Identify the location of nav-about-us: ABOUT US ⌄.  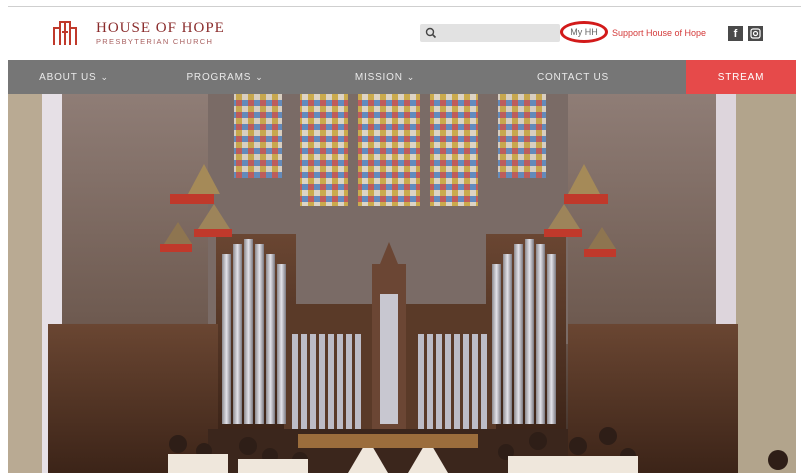
(74, 77).